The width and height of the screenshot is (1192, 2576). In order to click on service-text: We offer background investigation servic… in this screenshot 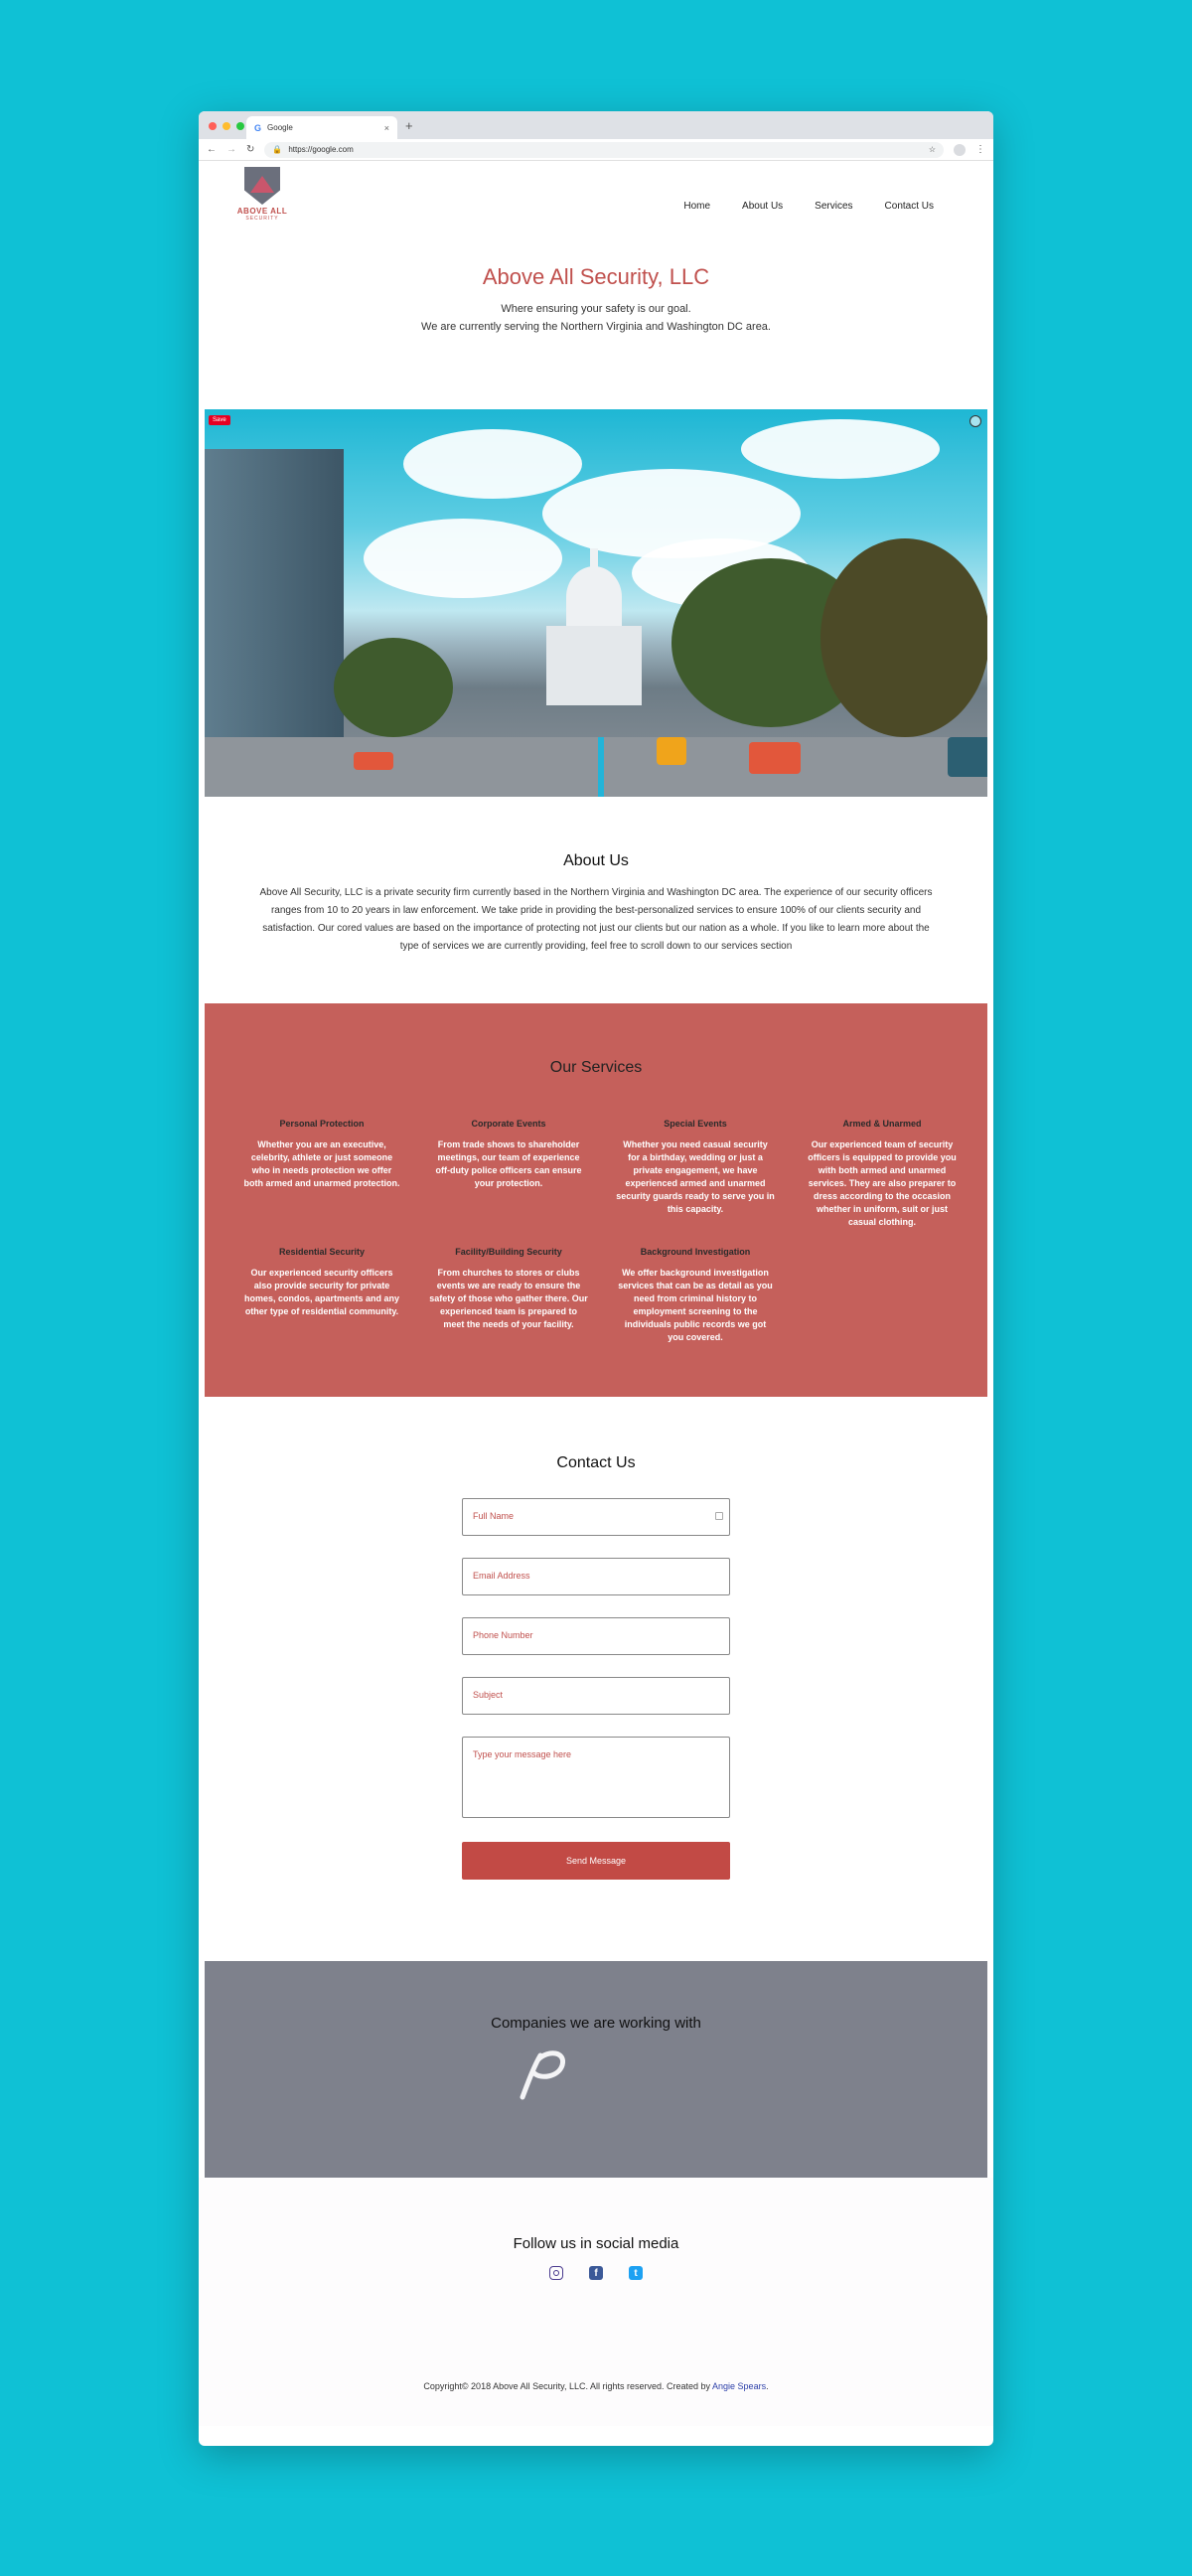, I will do `click(695, 1305)`.